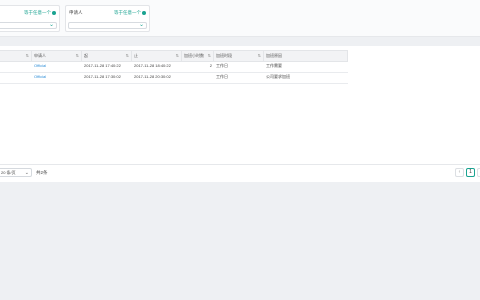 The height and width of the screenshot is (300, 480). What do you see at coordinates (240, 172) in the screenshot?
I see `pagination-bar: 20 条/页 ⌄ 共2条 ‹ 1 ›` at bounding box center [240, 172].